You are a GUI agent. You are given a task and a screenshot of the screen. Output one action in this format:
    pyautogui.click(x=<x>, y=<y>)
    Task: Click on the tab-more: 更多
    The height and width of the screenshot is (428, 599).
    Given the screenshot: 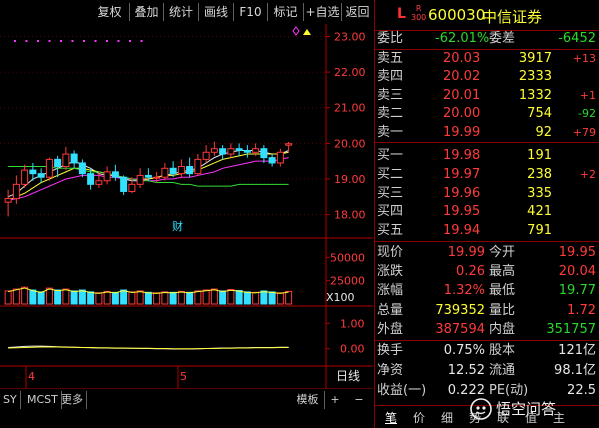 What is the action you would take?
    pyautogui.click(x=72, y=400)
    